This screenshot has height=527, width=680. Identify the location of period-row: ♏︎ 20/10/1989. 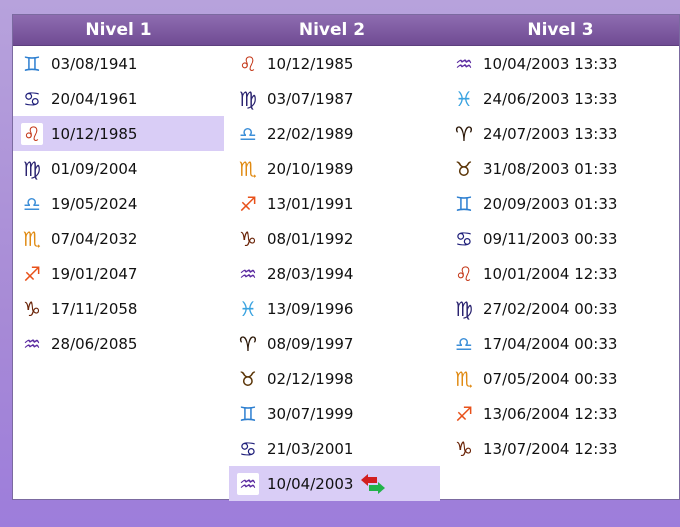
(334, 168).